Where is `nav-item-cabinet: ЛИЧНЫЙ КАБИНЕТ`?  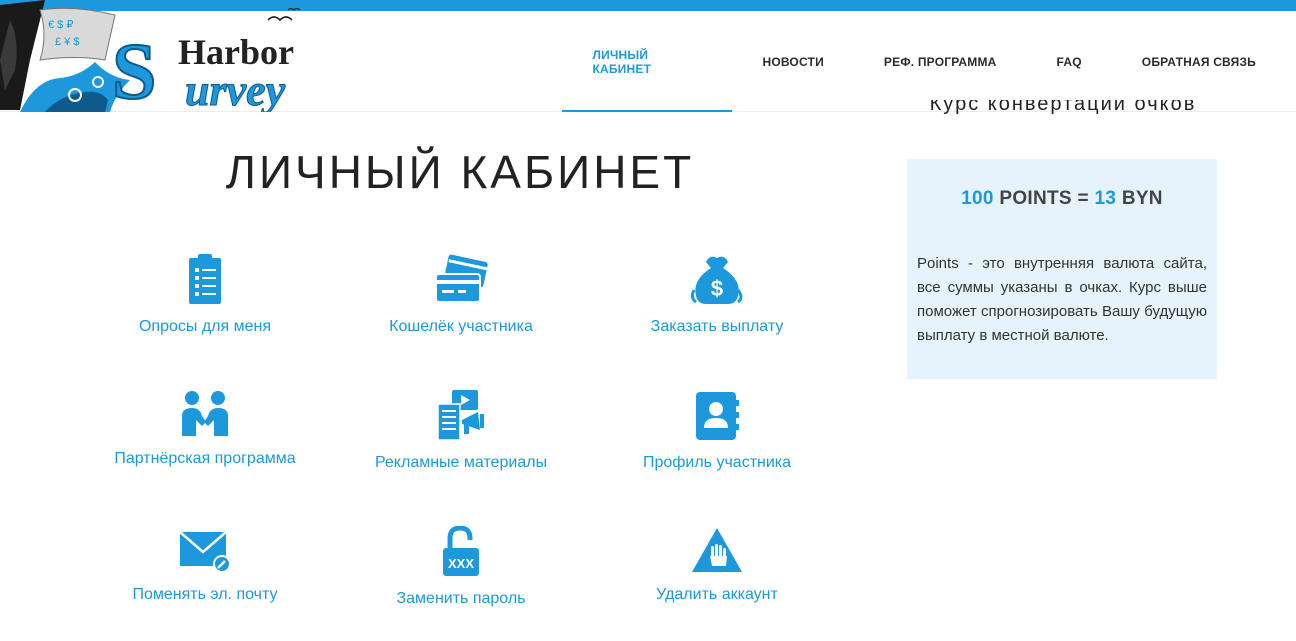 nav-item-cabinet: ЛИЧНЫЙ КАБИНЕТ is located at coordinates (647, 61).